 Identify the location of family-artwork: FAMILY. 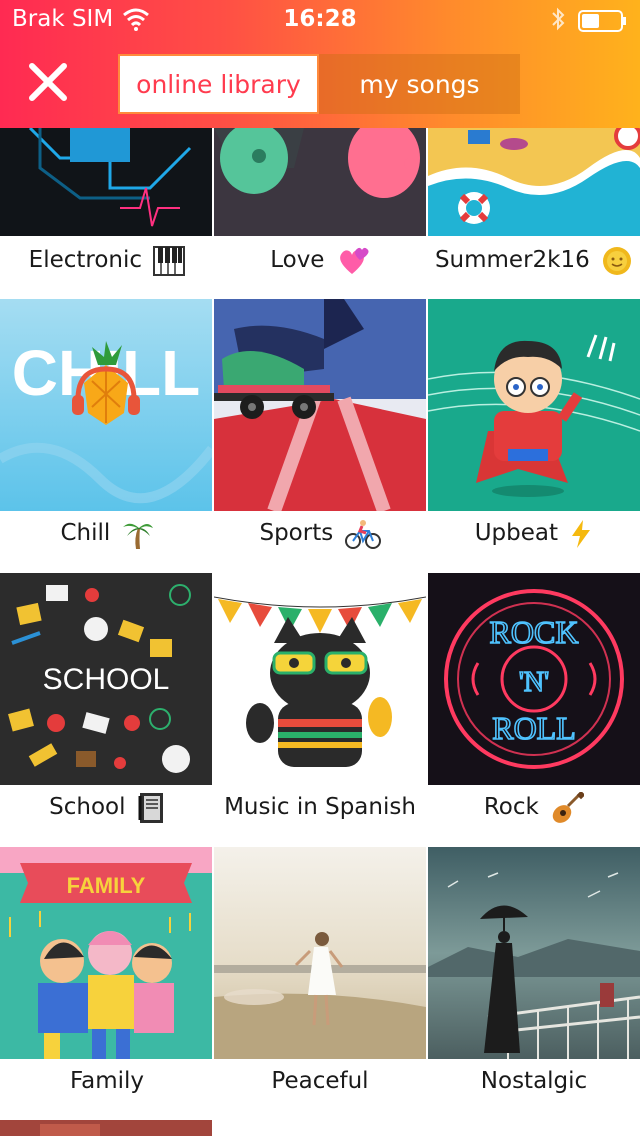
(106, 953).